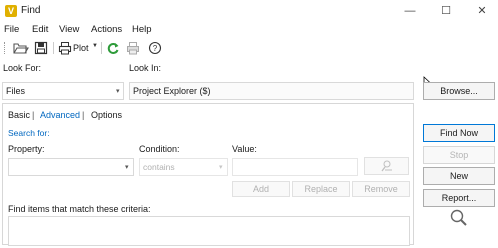  What do you see at coordinates (113, 48) in the screenshot?
I see `refresh-icon` at bounding box center [113, 48].